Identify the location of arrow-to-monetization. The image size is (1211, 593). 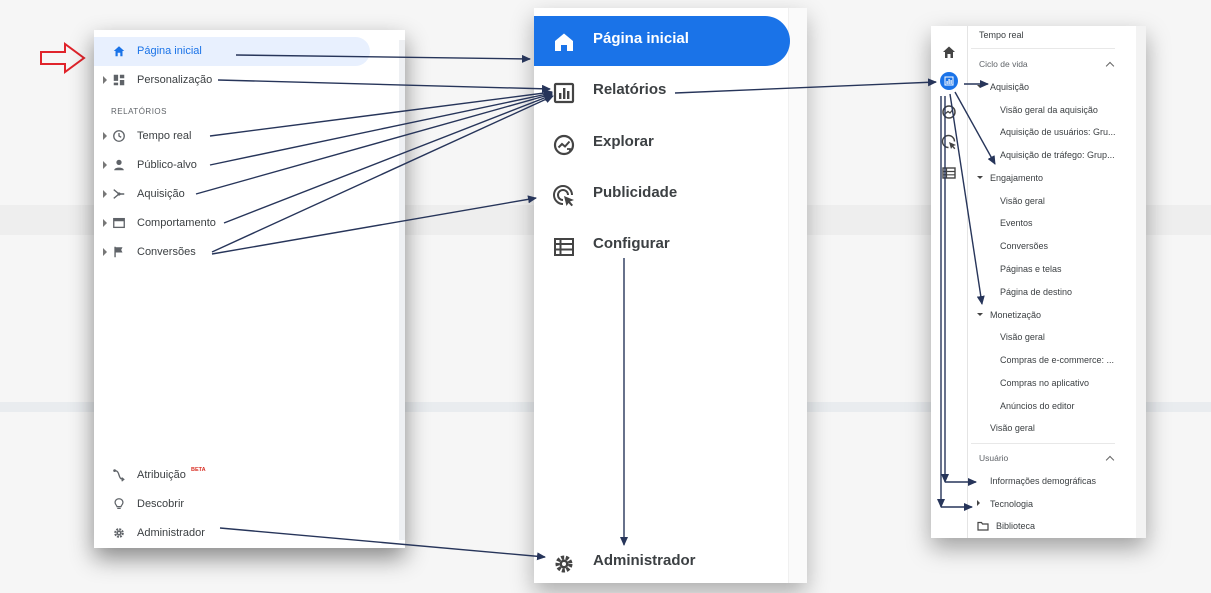
(967, 199).